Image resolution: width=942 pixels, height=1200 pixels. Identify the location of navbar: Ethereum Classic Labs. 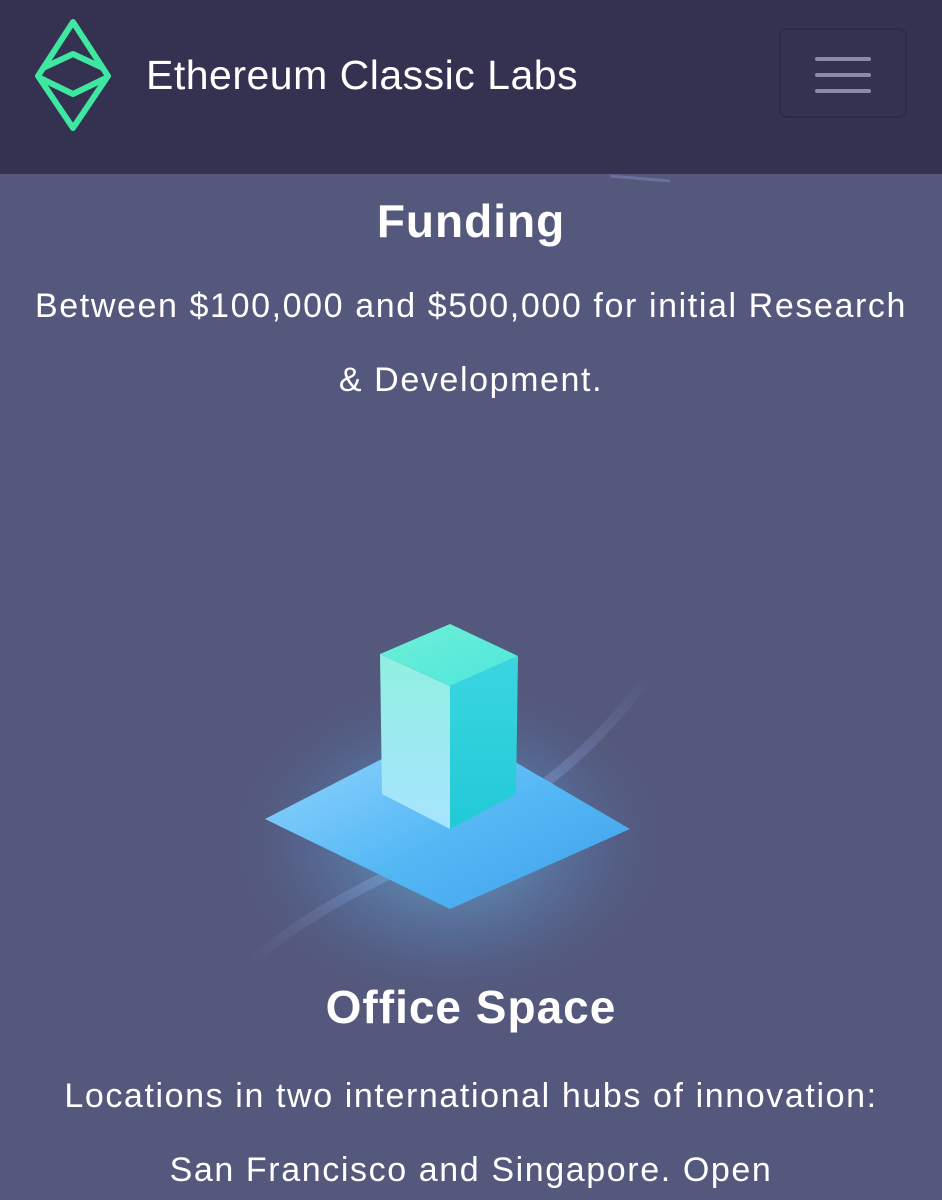
(471, 87).